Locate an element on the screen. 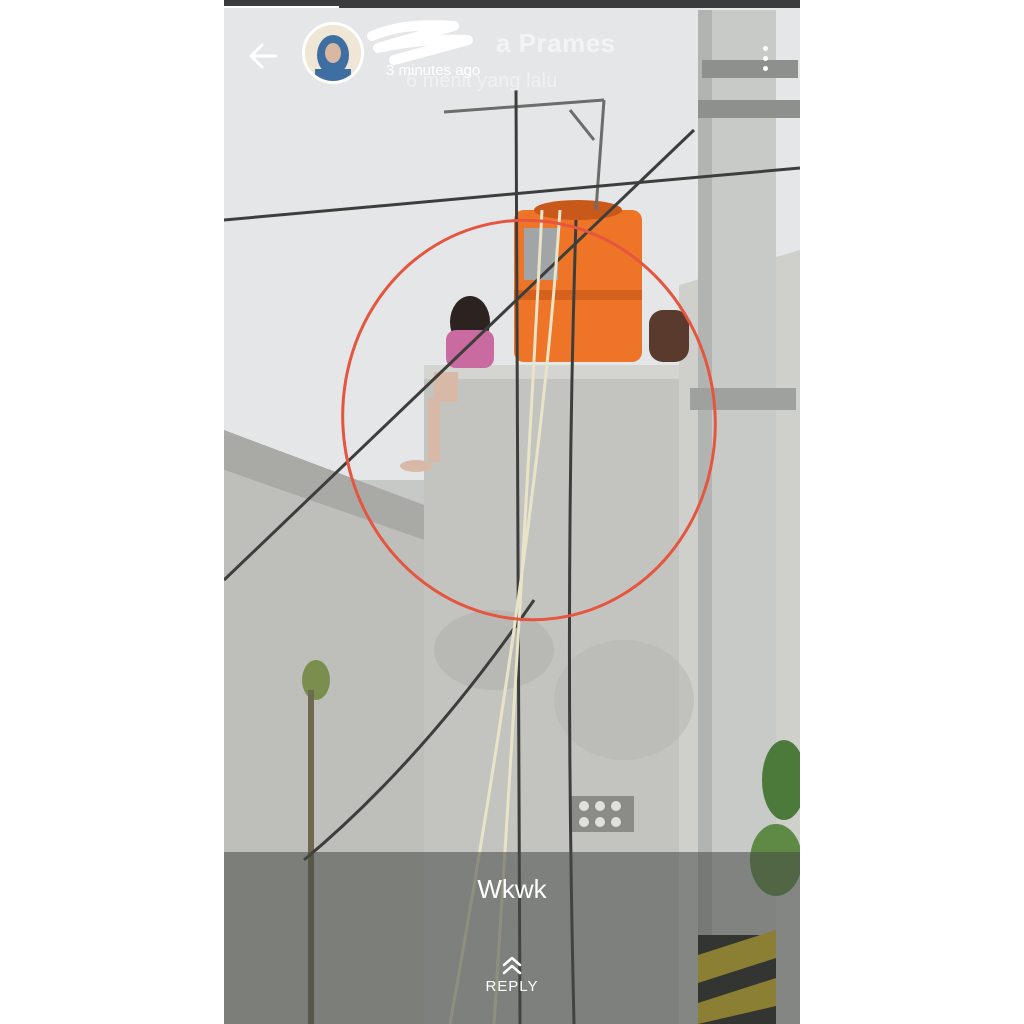 This screenshot has width=1024, height=1024. avatar is located at coordinates (333, 53).